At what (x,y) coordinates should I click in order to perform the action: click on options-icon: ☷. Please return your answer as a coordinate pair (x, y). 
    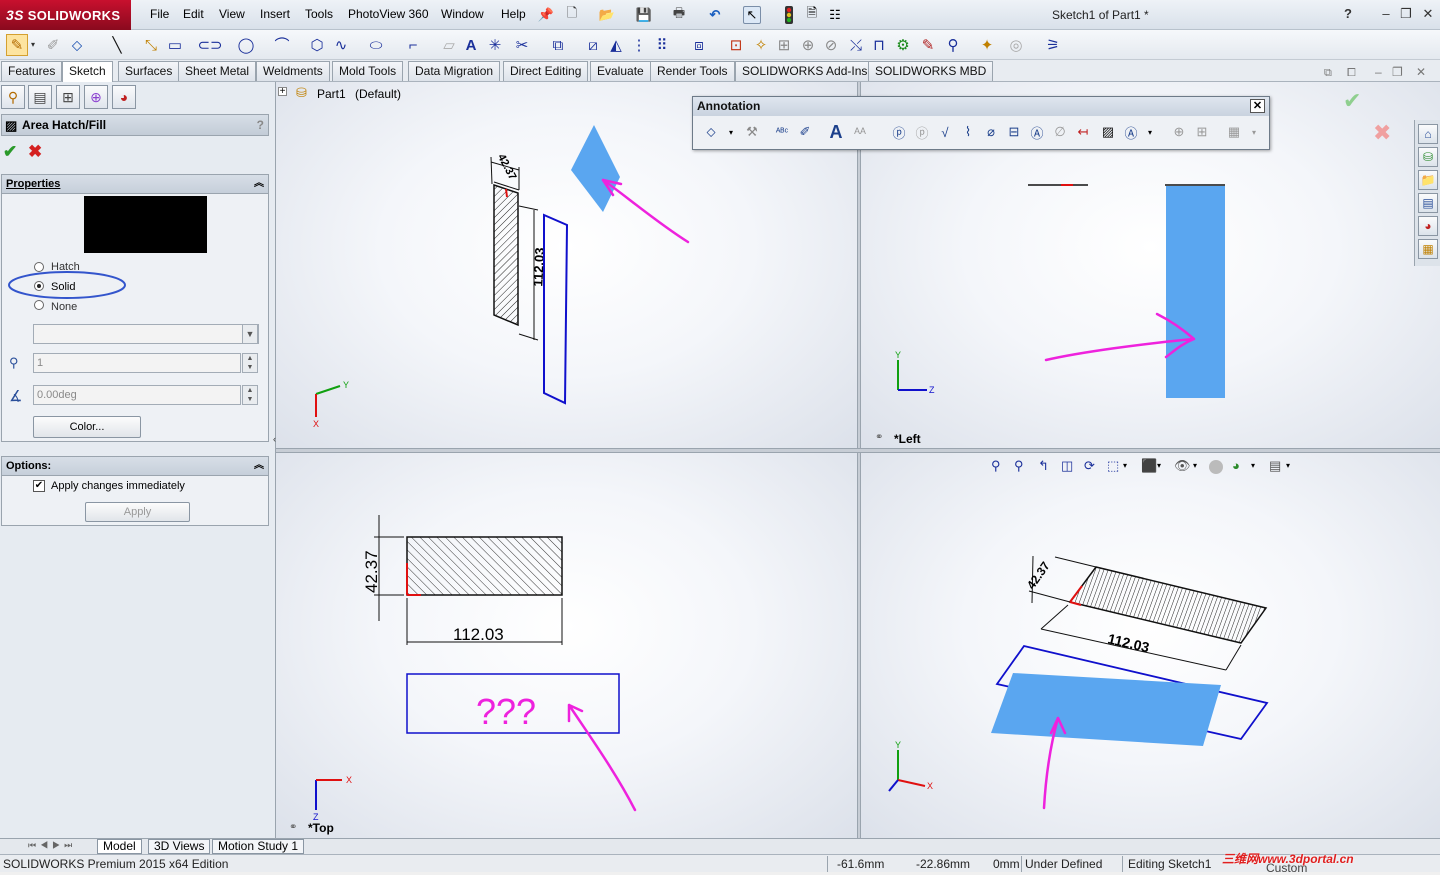
    Looking at the image, I should click on (835, 15).